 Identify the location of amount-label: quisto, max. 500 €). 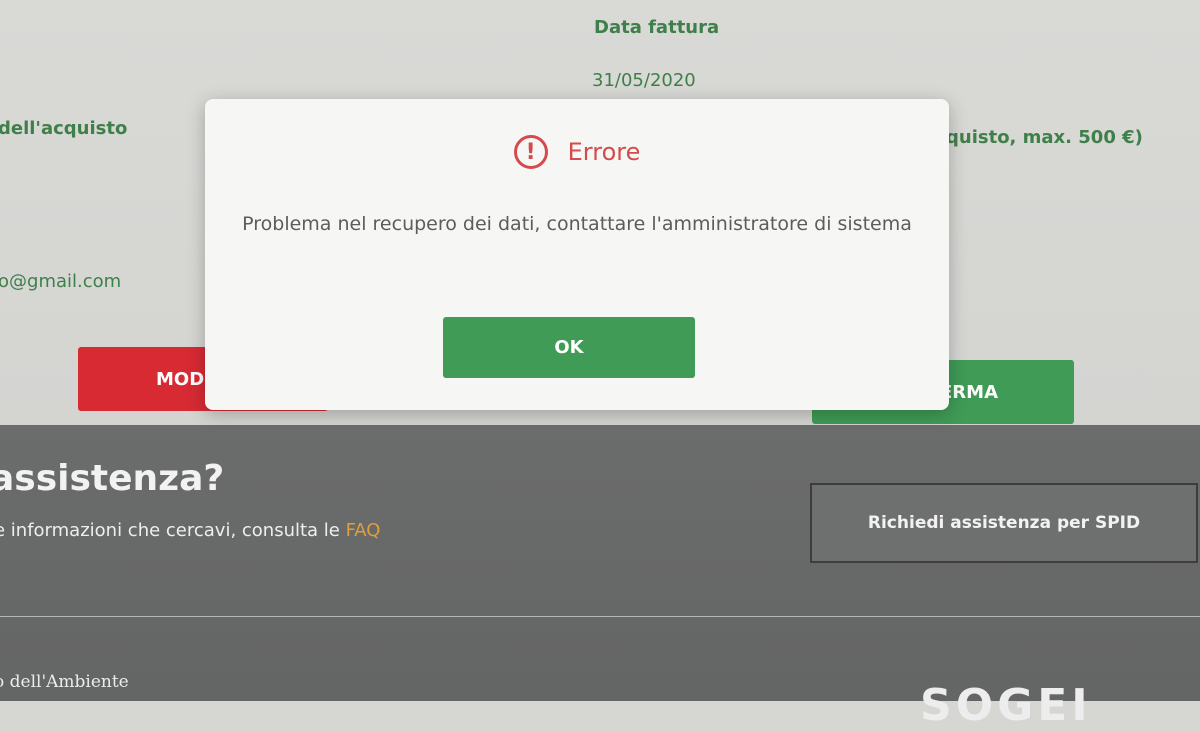
(1044, 137).